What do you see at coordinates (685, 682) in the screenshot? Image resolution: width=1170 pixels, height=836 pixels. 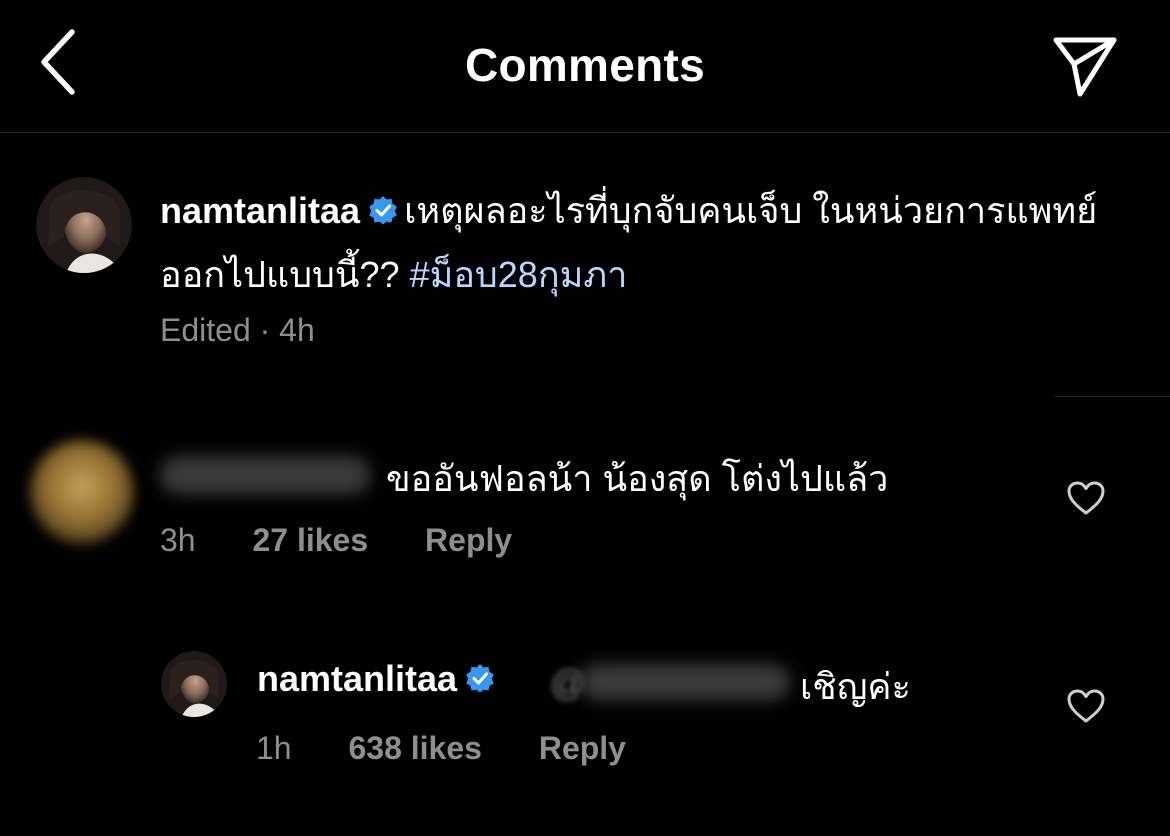 I see `mention-redacted` at bounding box center [685, 682].